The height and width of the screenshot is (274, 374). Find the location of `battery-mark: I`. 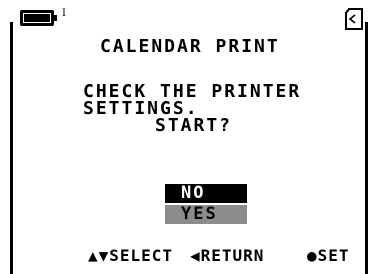

battery-mark: I is located at coordinates (64, 13).